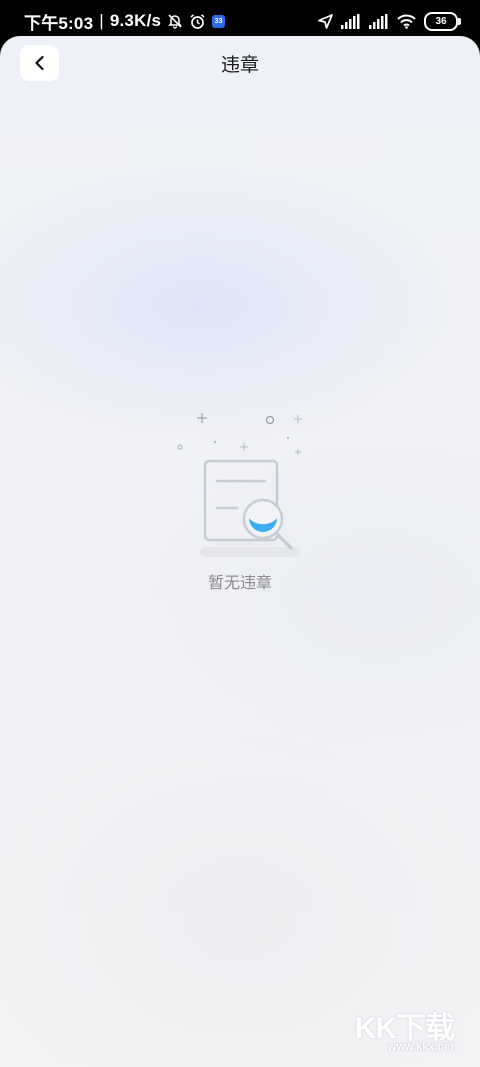 Image resolution: width=480 pixels, height=1067 pixels. What do you see at coordinates (399, 1028) in the screenshot?
I see `watermark: KK下载 www.kkx.net` at bounding box center [399, 1028].